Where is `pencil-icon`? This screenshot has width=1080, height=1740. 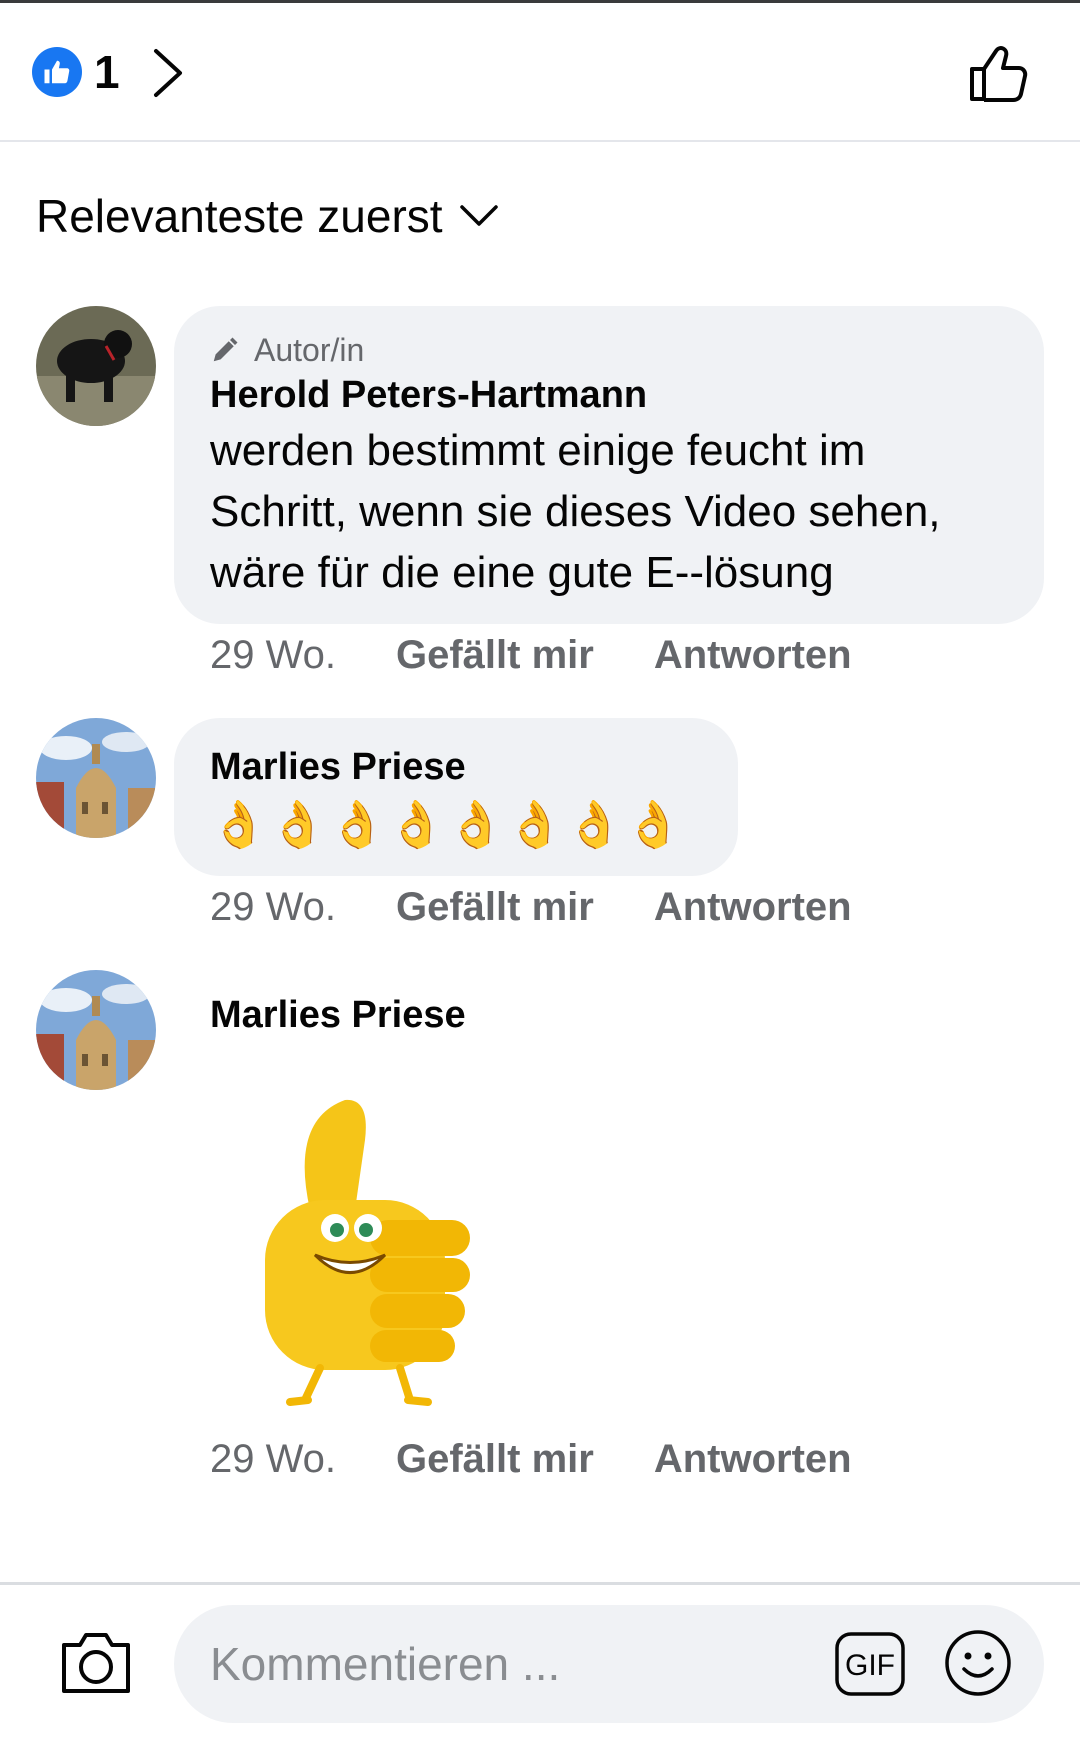 pencil-icon is located at coordinates (225, 349).